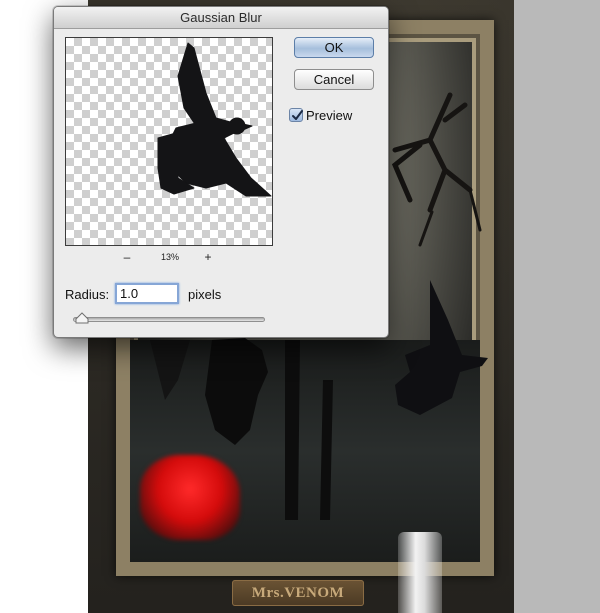  I want to click on radius-slider-track, so click(169, 319).